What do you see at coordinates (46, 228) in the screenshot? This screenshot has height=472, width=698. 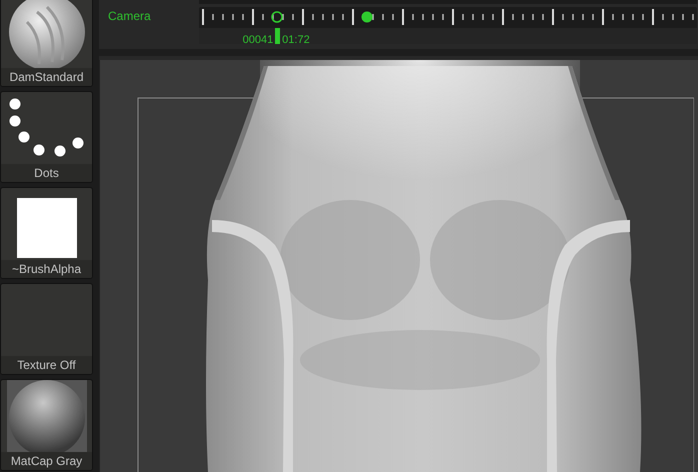 I see `square-icon` at bounding box center [46, 228].